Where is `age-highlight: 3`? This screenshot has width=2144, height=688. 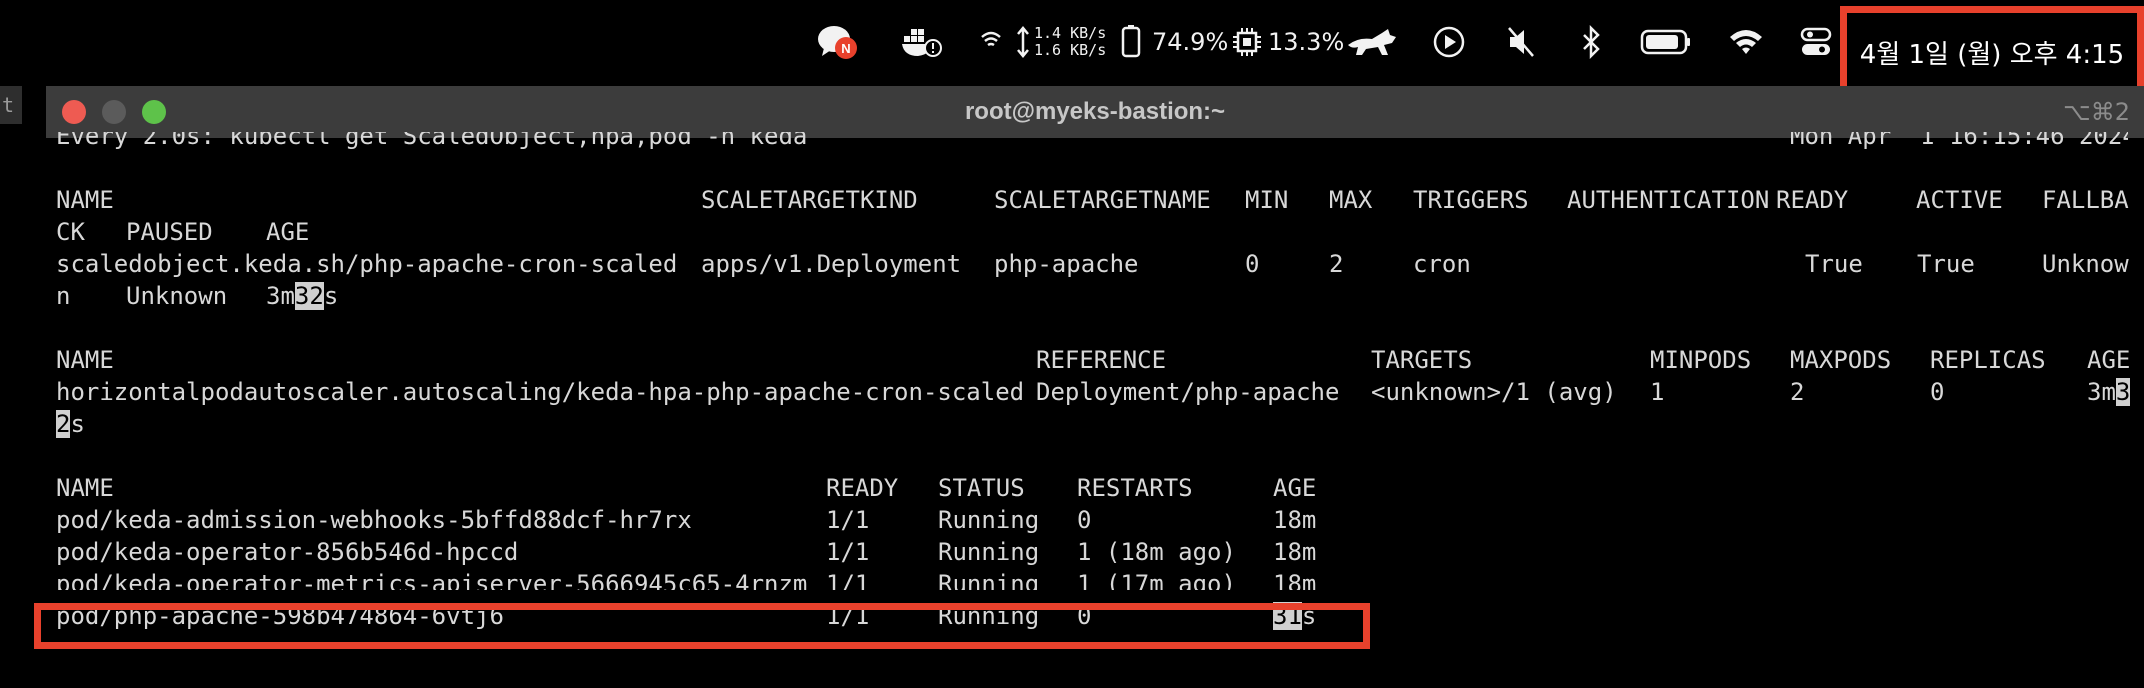
age-highlight: 3 is located at coordinates (2123, 392).